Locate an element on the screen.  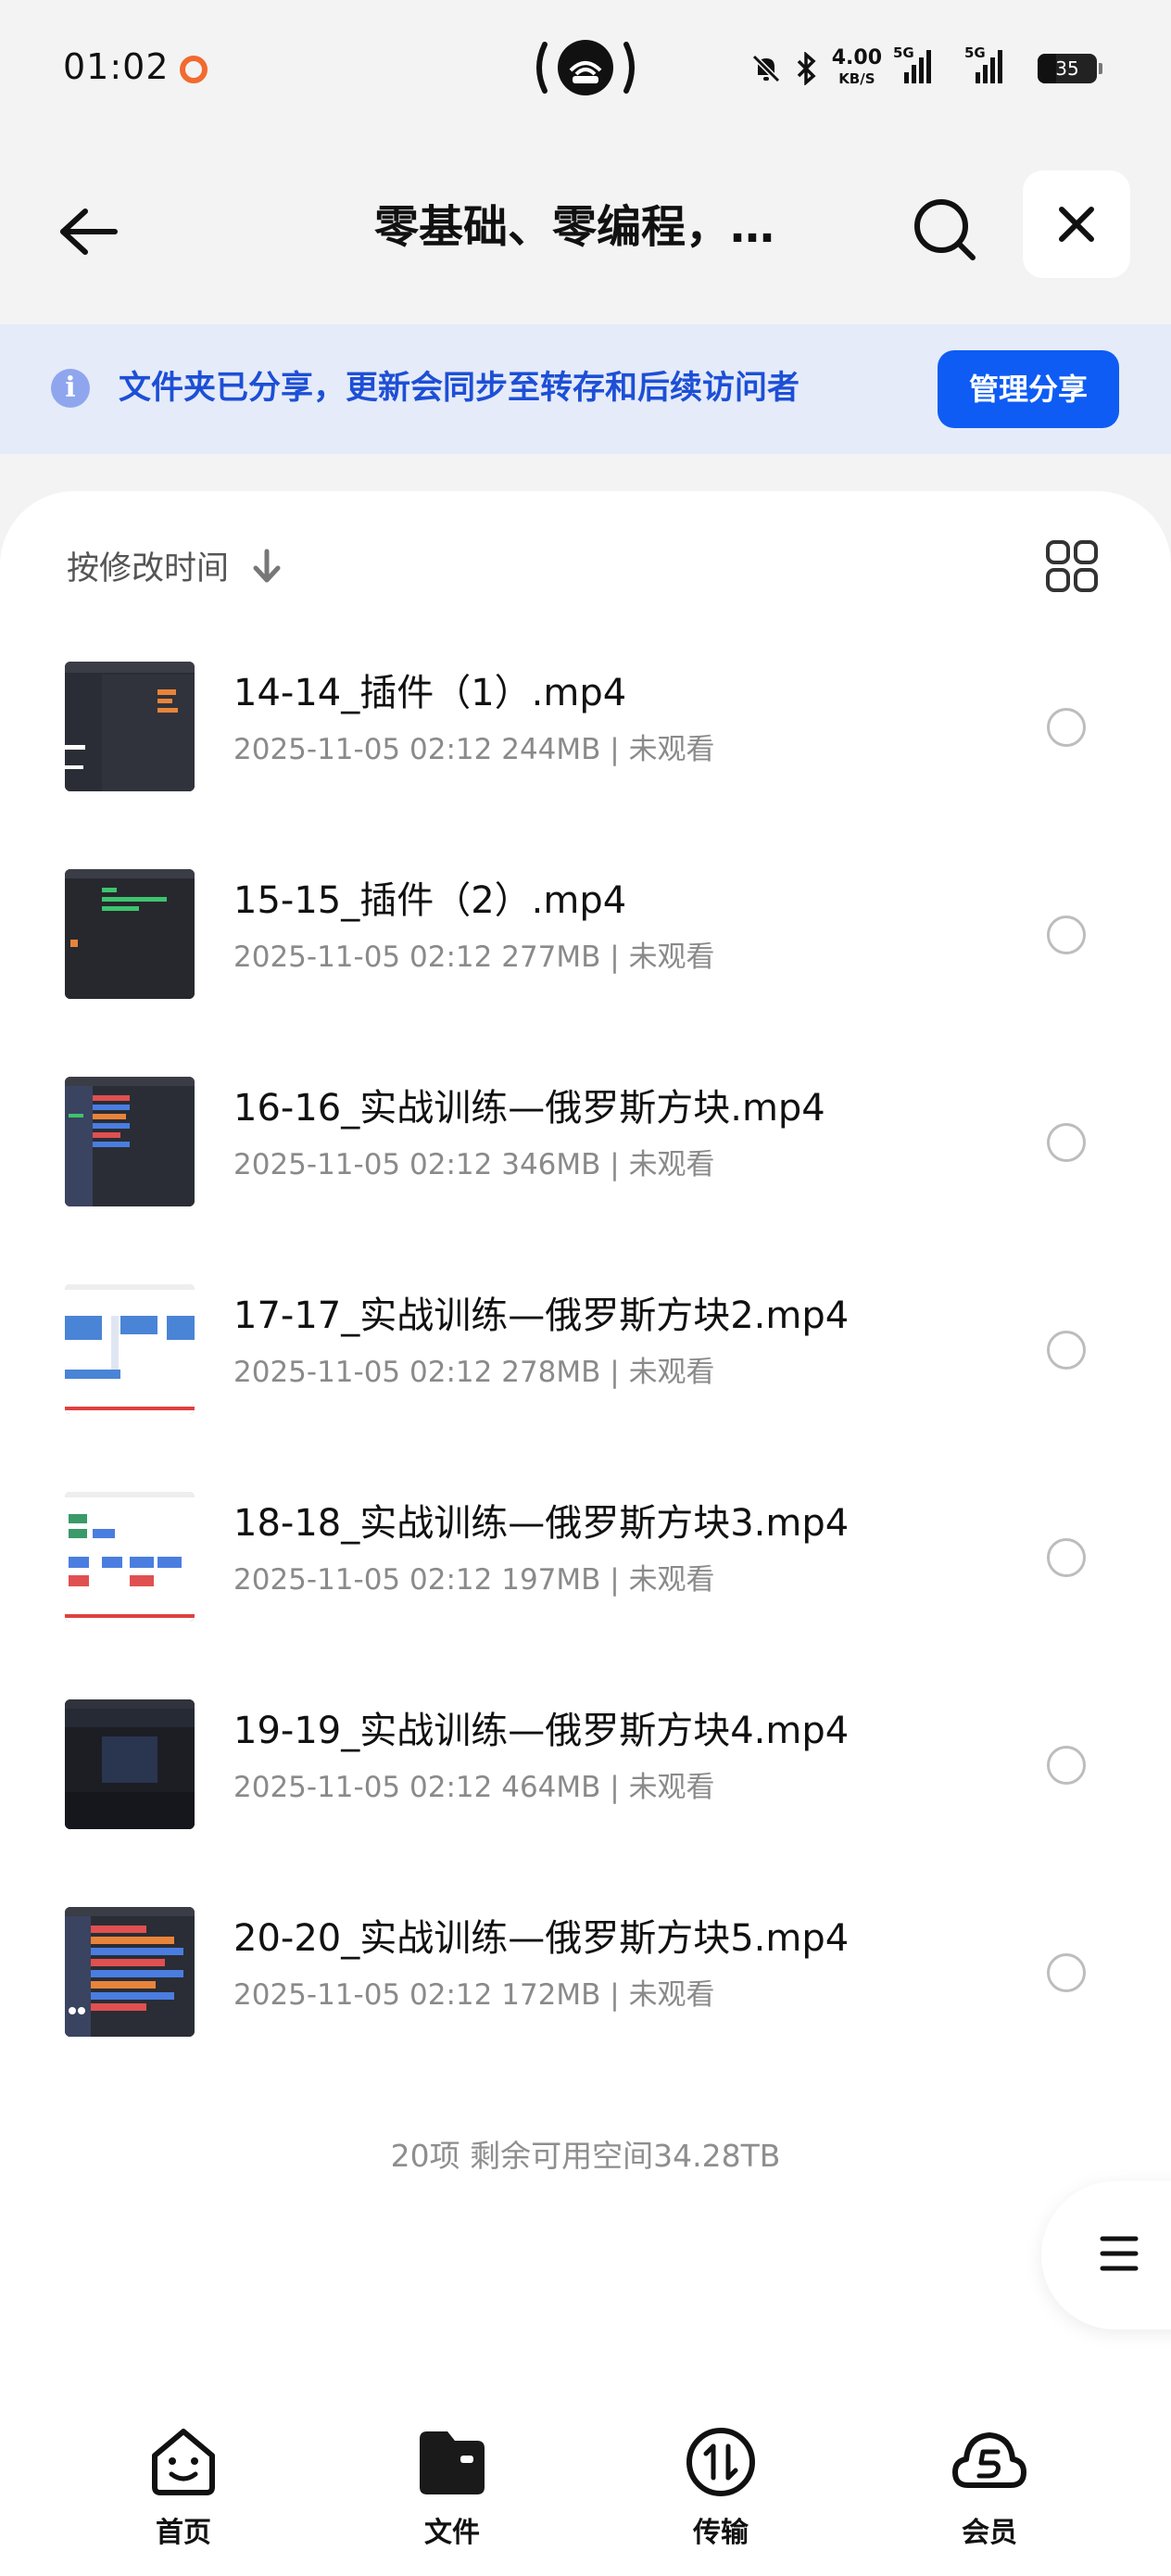
network-speed: 4.00 KB/S is located at coordinates (857, 67).